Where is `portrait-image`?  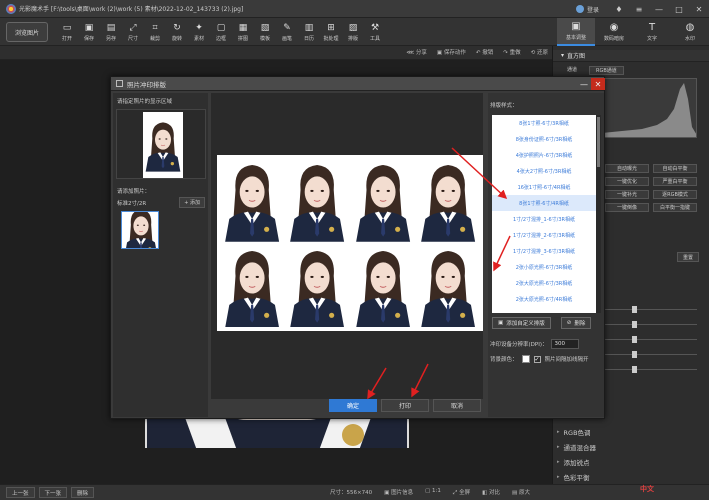 portrait-image is located at coordinates (447, 285).